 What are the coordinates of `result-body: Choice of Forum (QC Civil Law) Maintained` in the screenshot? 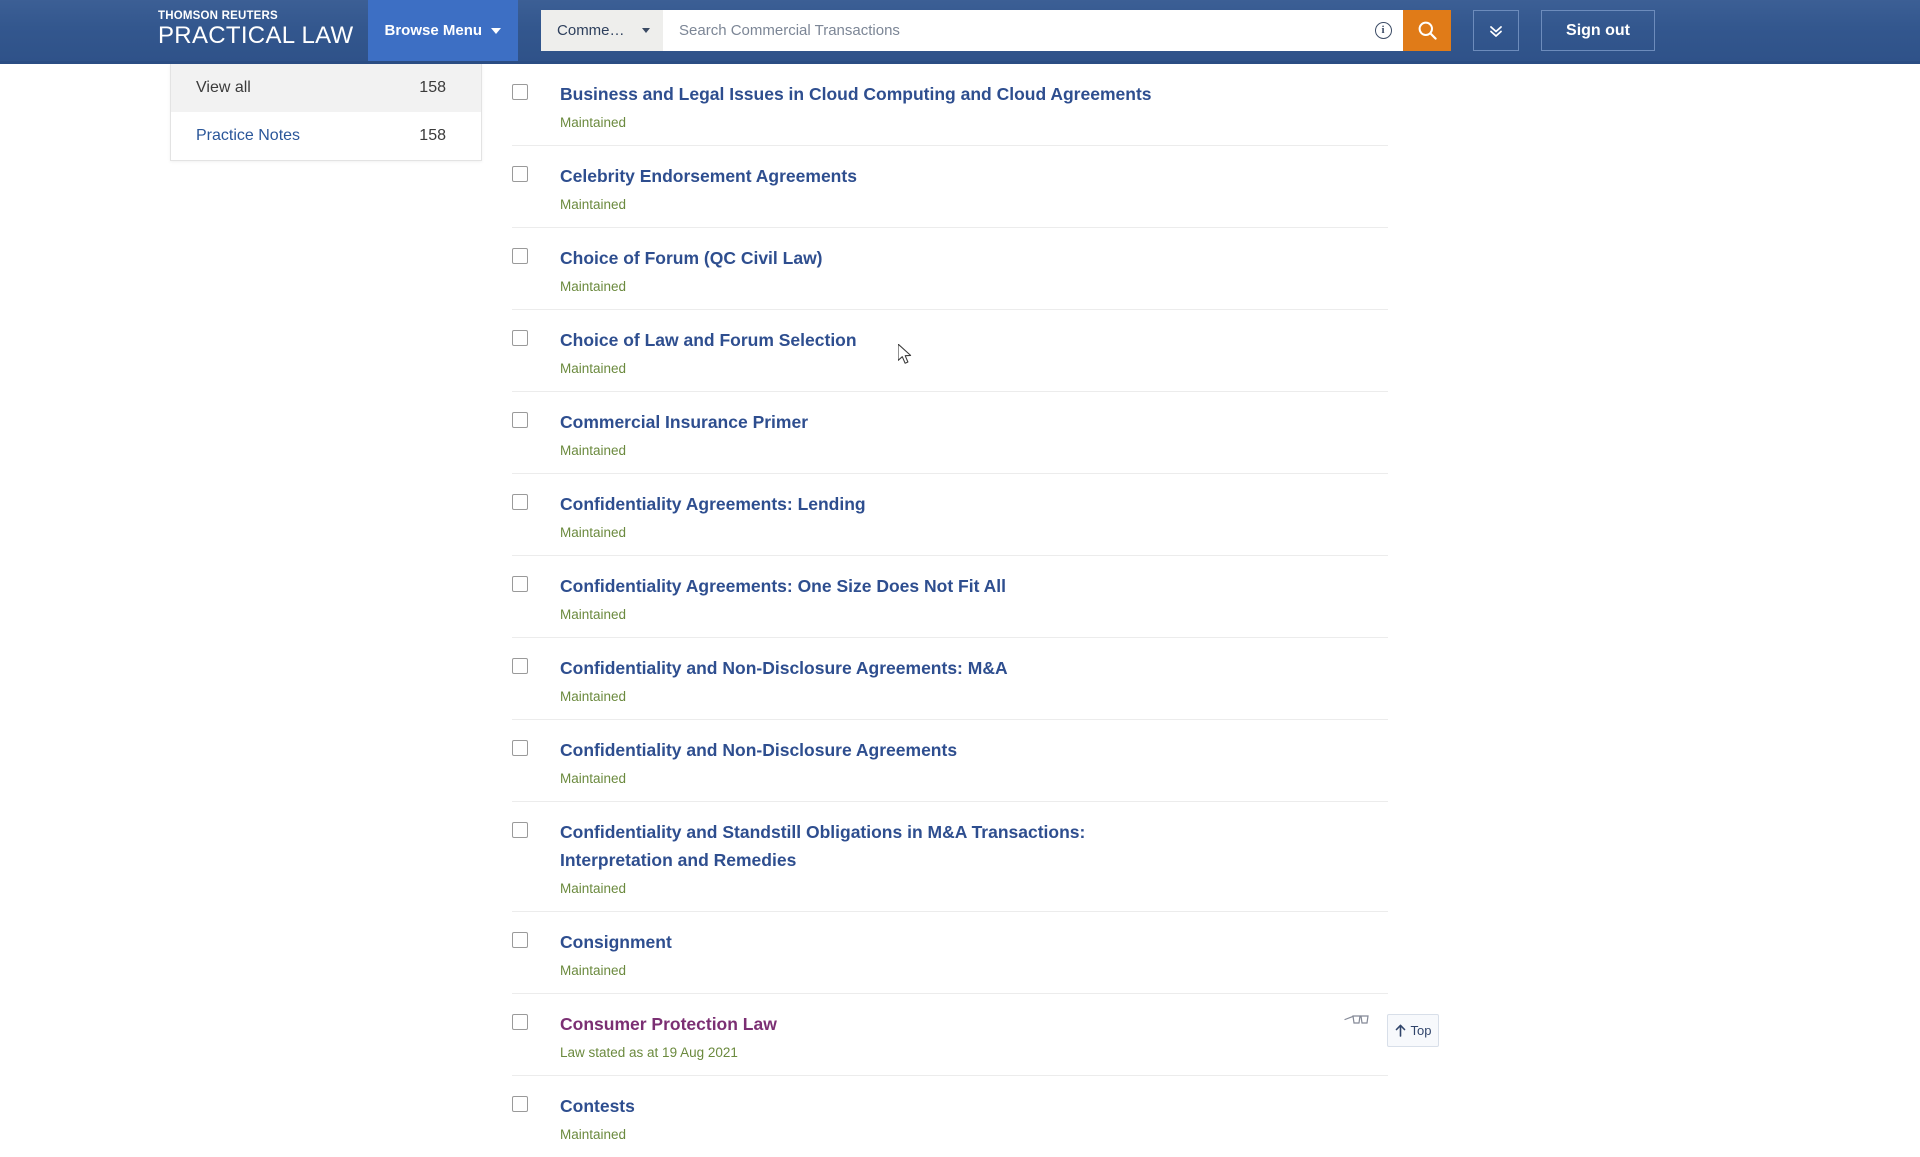 It's located at (974, 269).